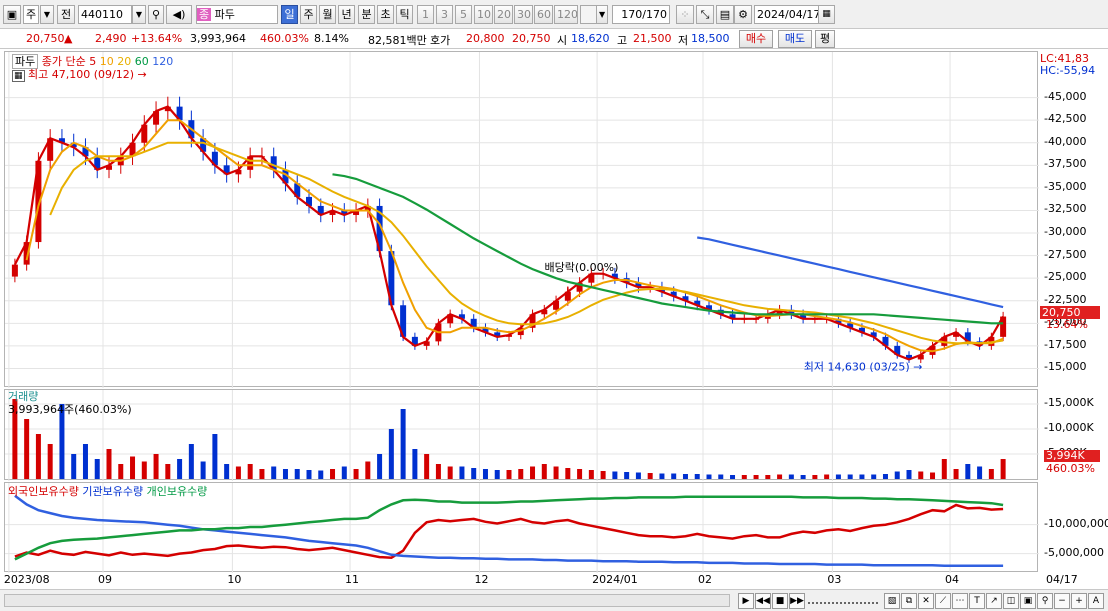 The width and height of the screenshot is (1108, 611). Describe the element at coordinates (725, 14) in the screenshot. I see `save-icon: ▤` at that location.